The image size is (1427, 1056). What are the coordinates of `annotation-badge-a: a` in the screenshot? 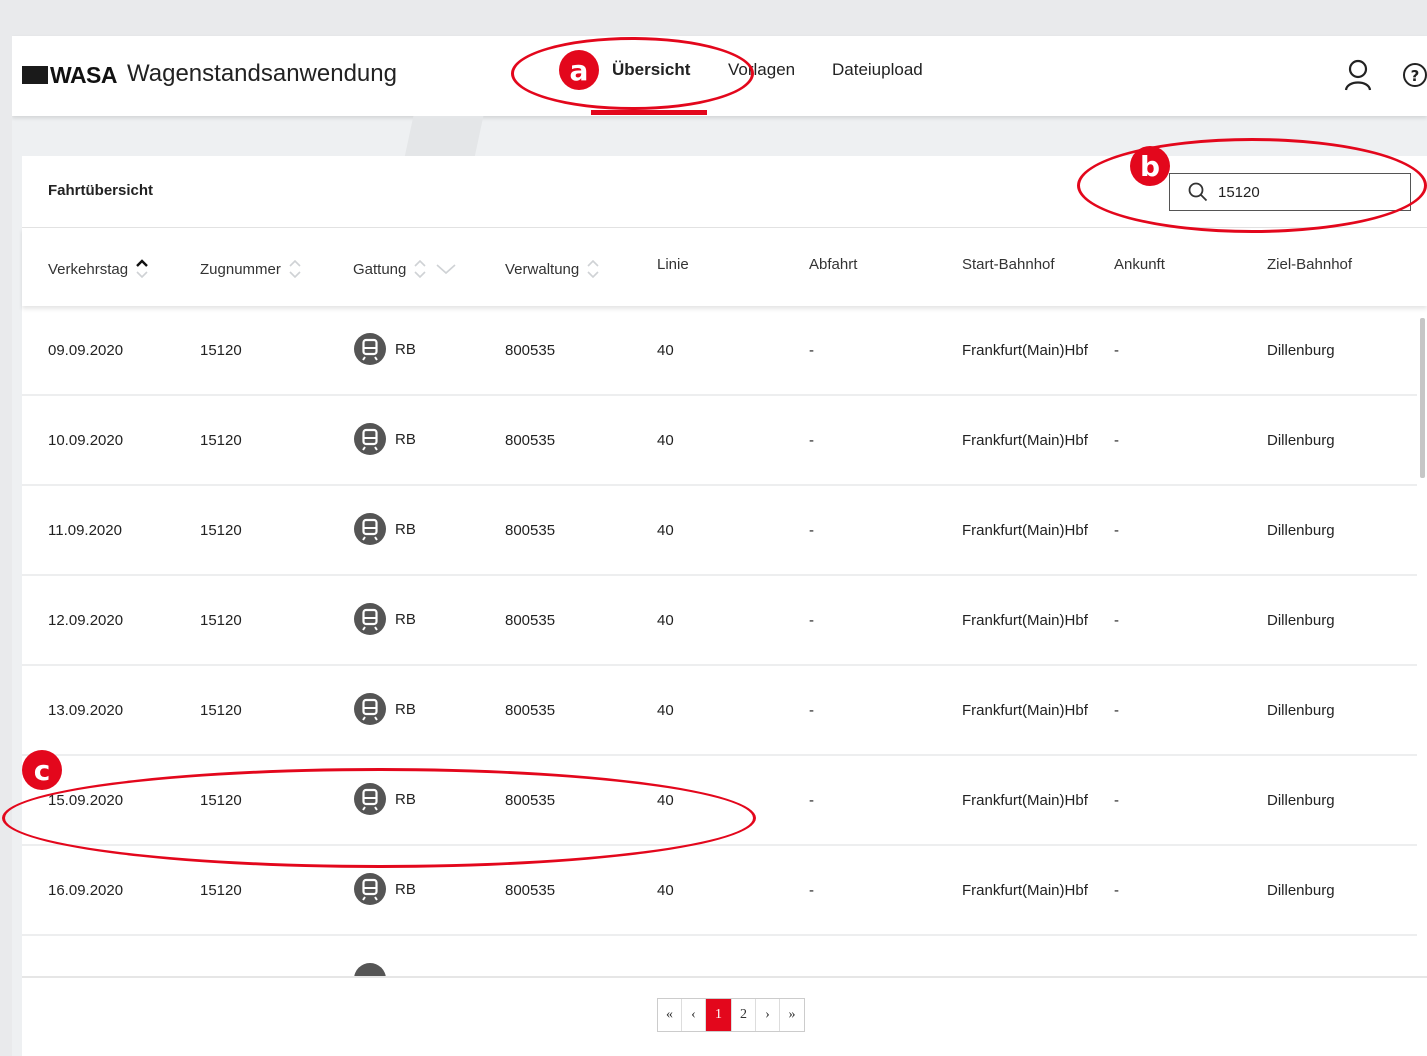 It's located at (579, 70).